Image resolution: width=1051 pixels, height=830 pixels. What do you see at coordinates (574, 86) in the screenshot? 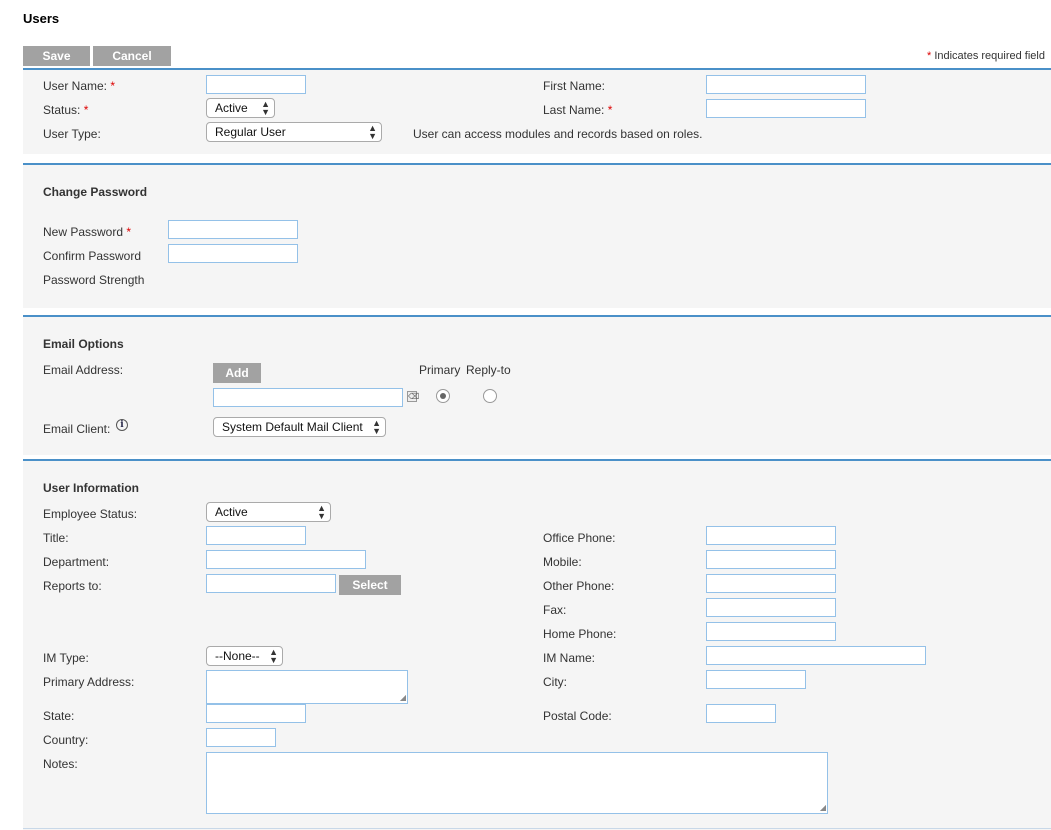
I see `first-name-label: First Name:` at bounding box center [574, 86].